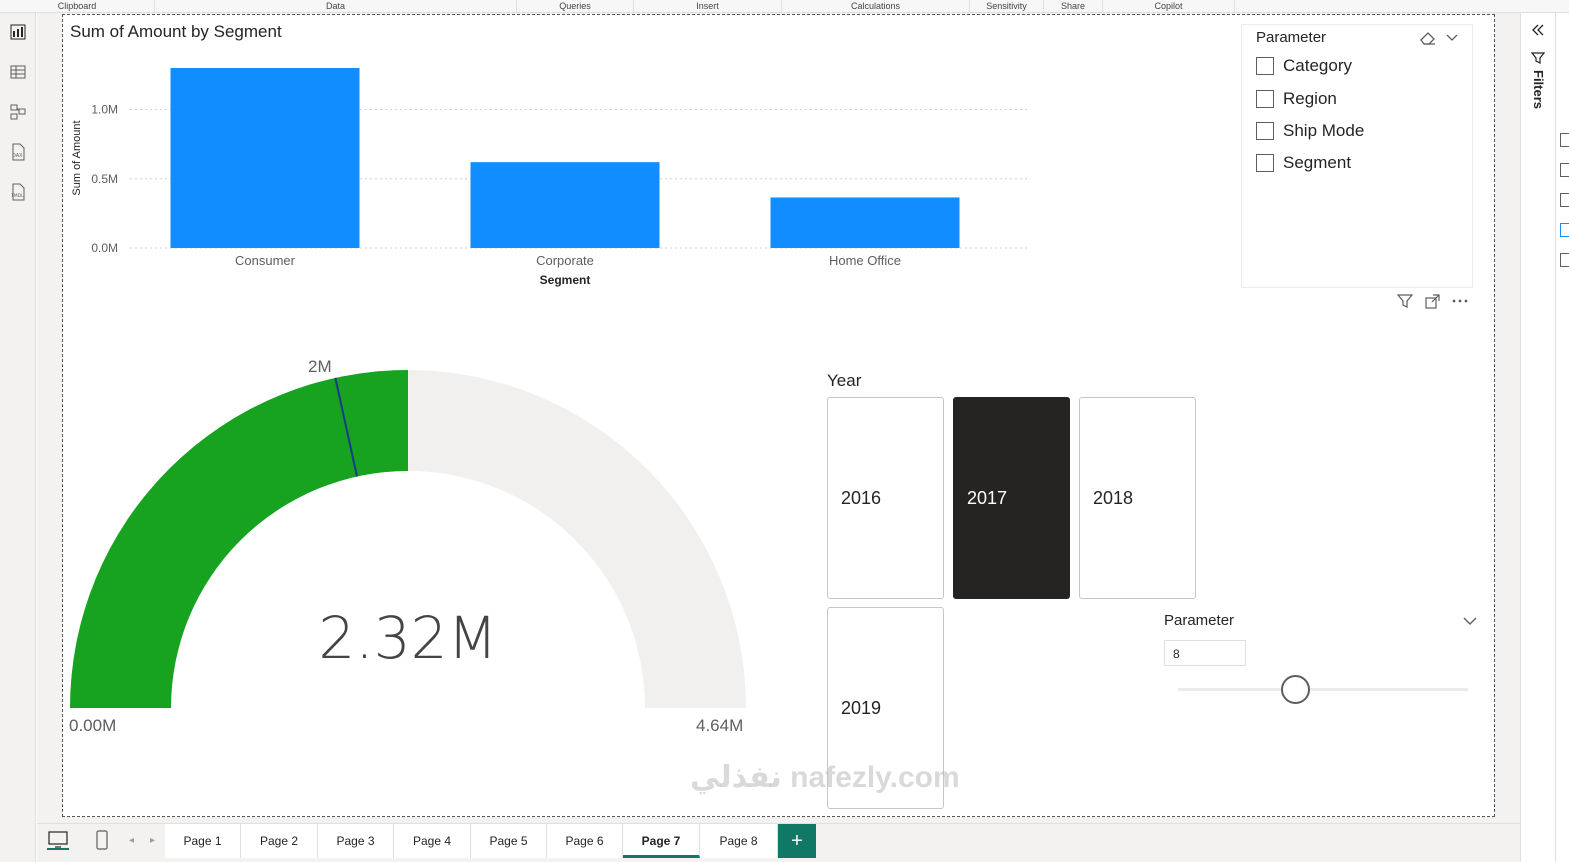  I want to click on focus-mode-icon, so click(1432, 304).